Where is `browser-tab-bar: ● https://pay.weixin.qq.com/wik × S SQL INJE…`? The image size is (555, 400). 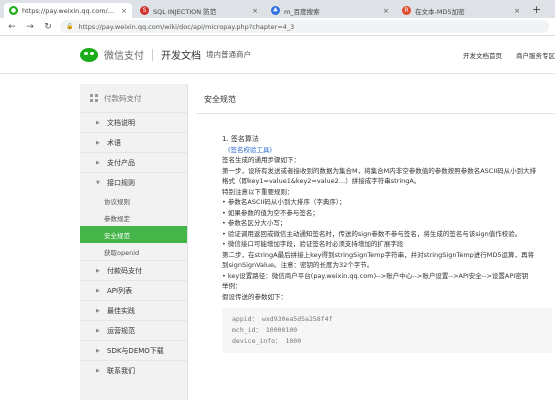 browser-tab-bar: ● https://pay.weixin.qq.com/wik × S SQL INJE… is located at coordinates (277, 9).